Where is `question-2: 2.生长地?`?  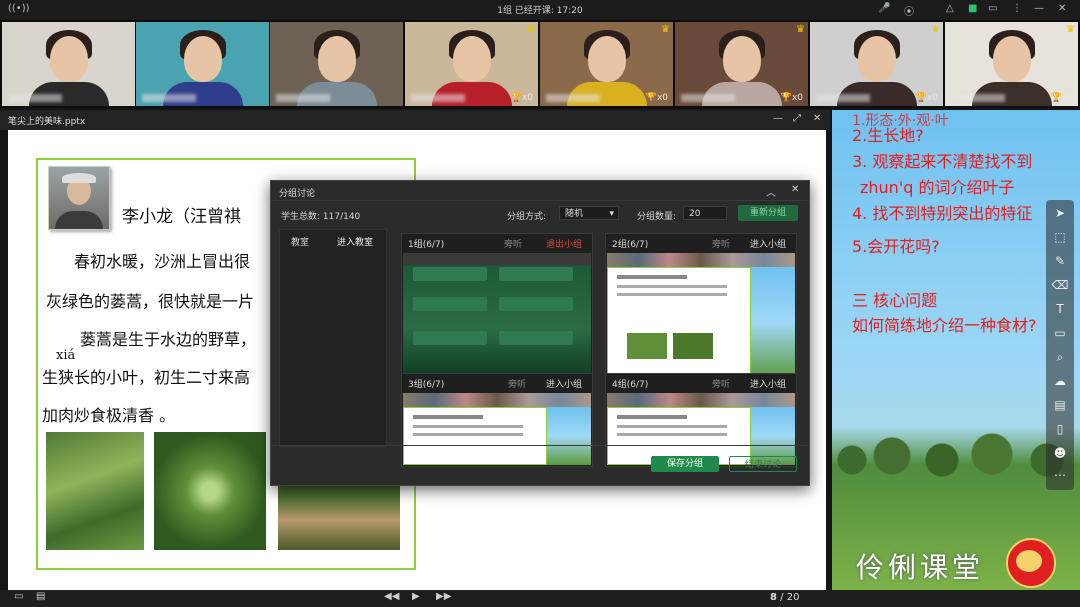
question-2: 2.生长地? is located at coordinates (888, 135).